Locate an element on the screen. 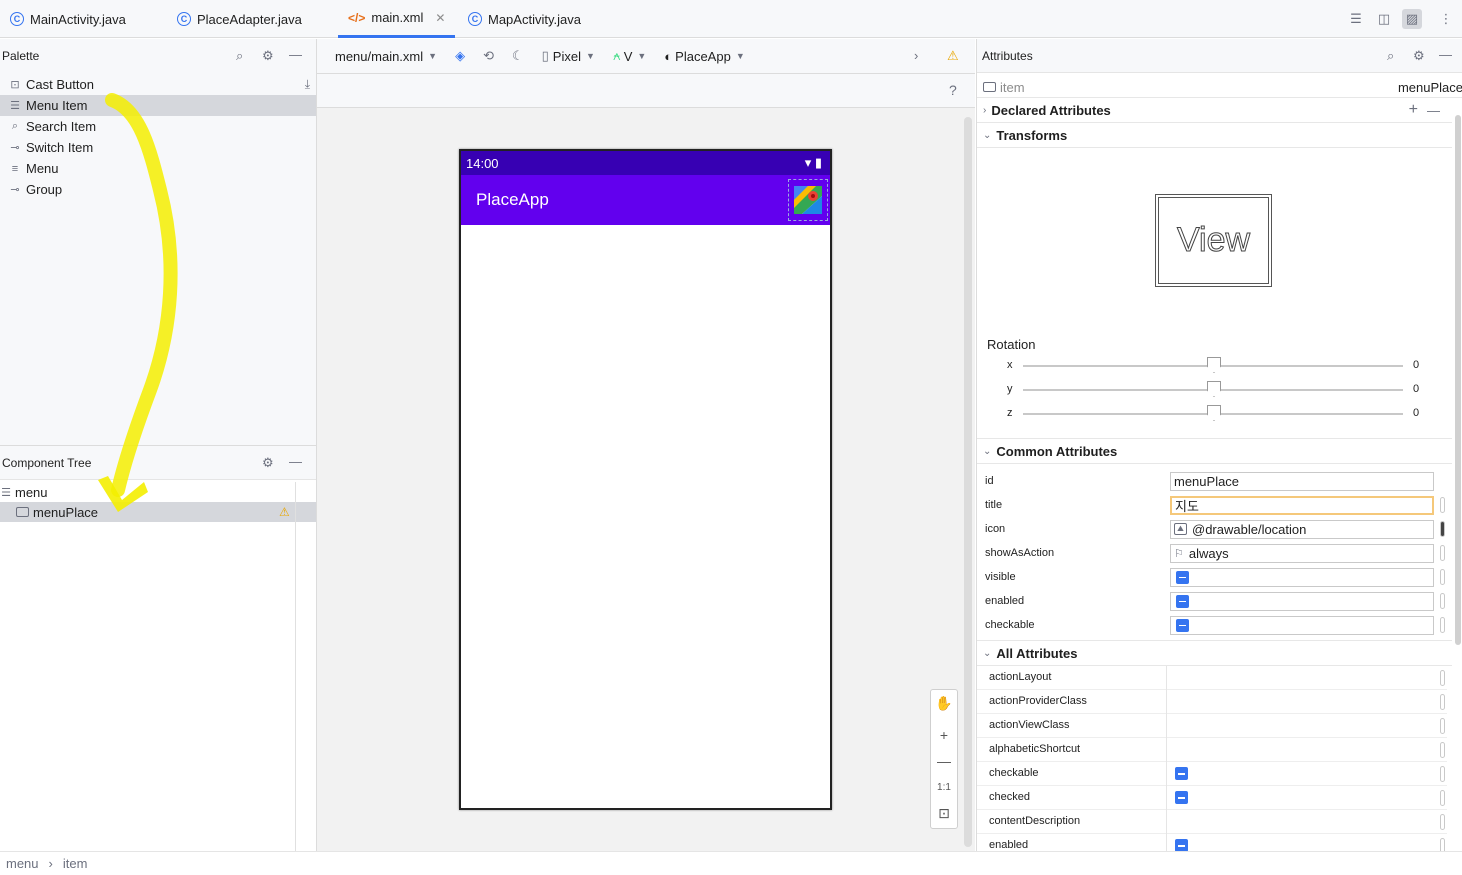 The height and width of the screenshot is (875, 1462). palette-item-group: ⊸ Group is located at coordinates (158, 189).